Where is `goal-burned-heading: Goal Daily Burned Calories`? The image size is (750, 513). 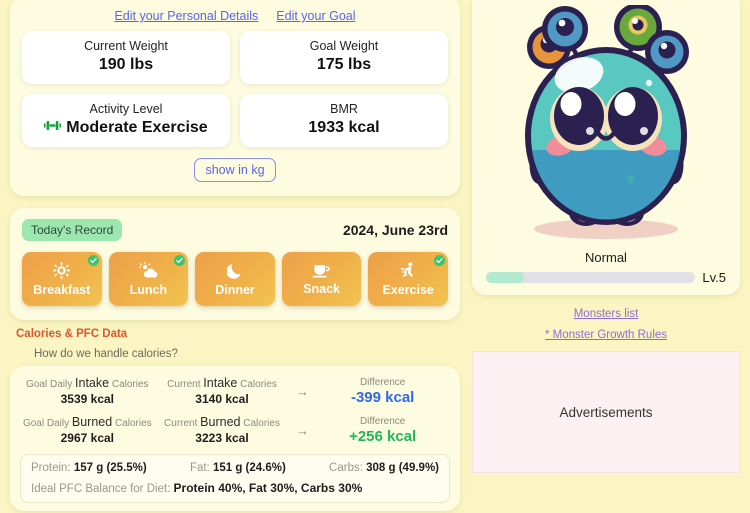
goal-burned-heading: Goal Daily Burned Calories is located at coordinates (87, 422).